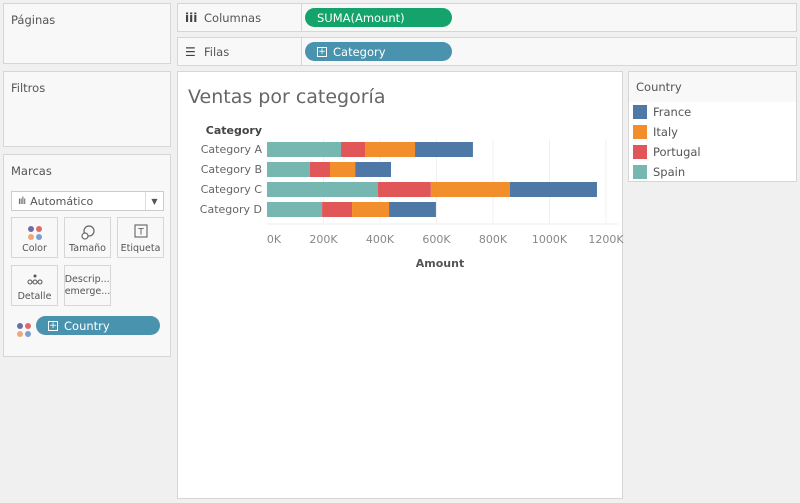  I want to click on columns-icon: iii, so click(191, 17).